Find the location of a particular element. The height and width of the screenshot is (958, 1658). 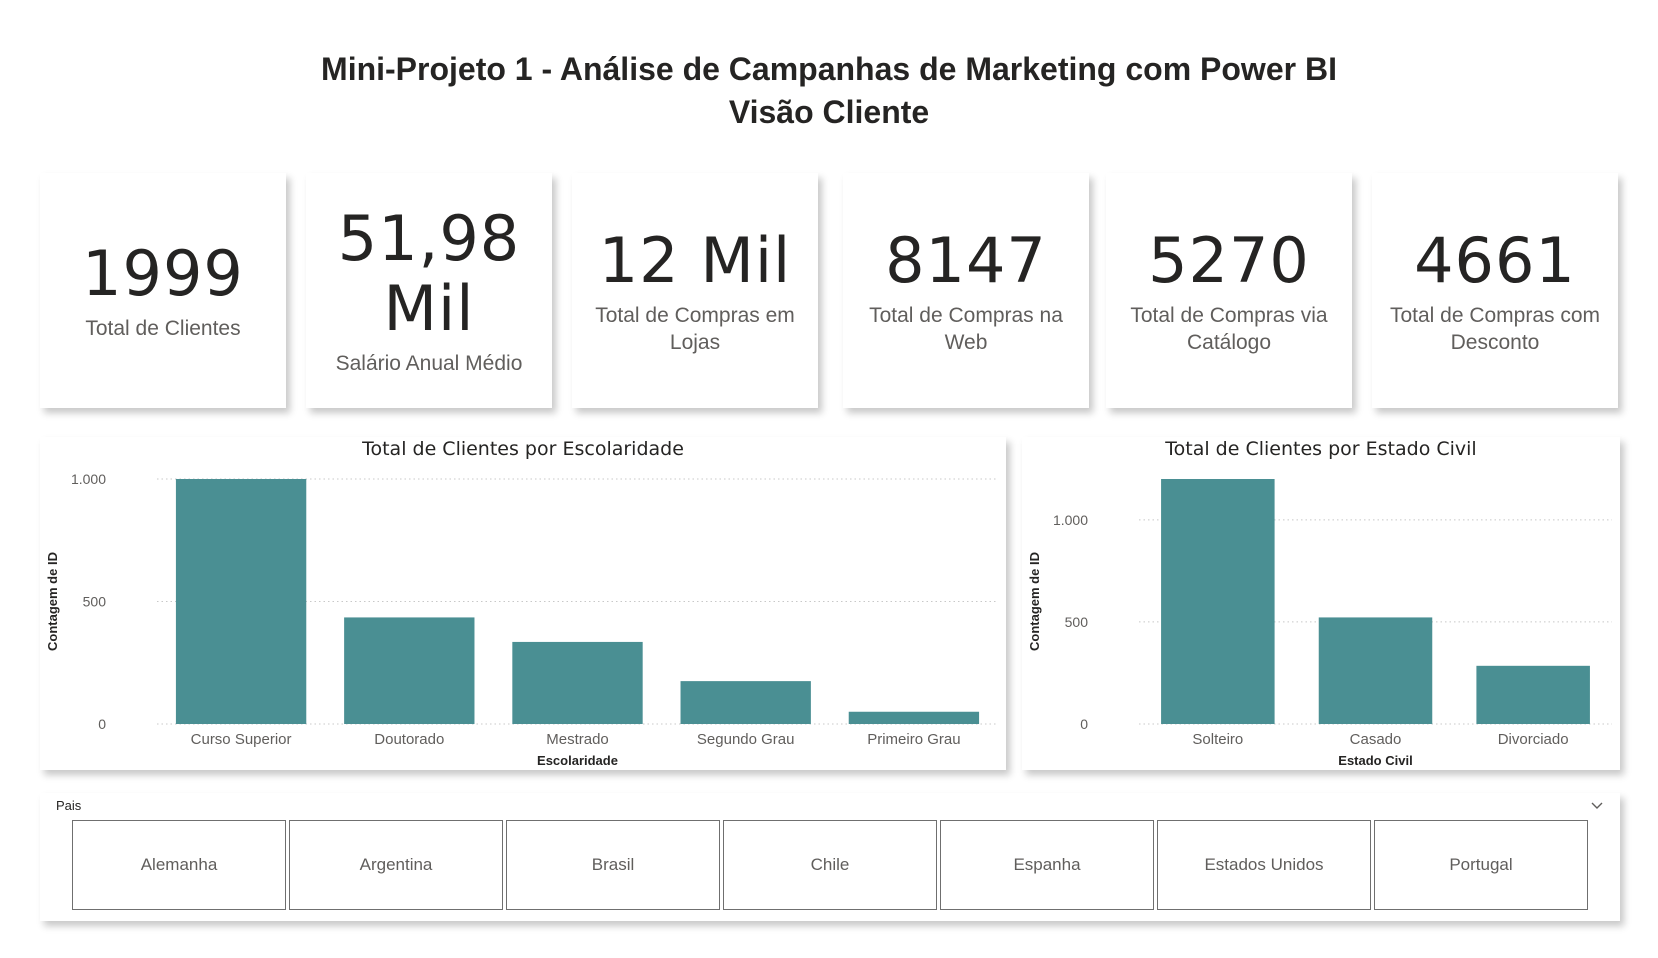

kpi-value: 5270 is located at coordinates (1229, 260).